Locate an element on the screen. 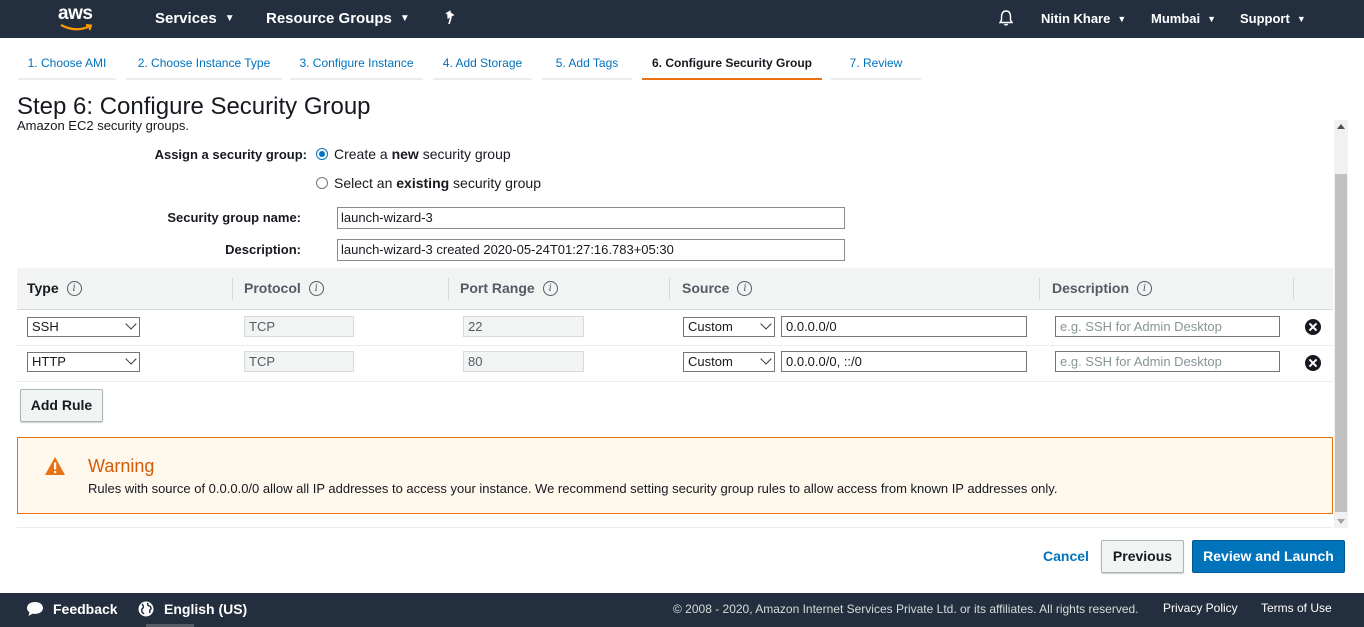 The image size is (1364, 627). header-port-range: Port Range i is located at coordinates (509, 288).